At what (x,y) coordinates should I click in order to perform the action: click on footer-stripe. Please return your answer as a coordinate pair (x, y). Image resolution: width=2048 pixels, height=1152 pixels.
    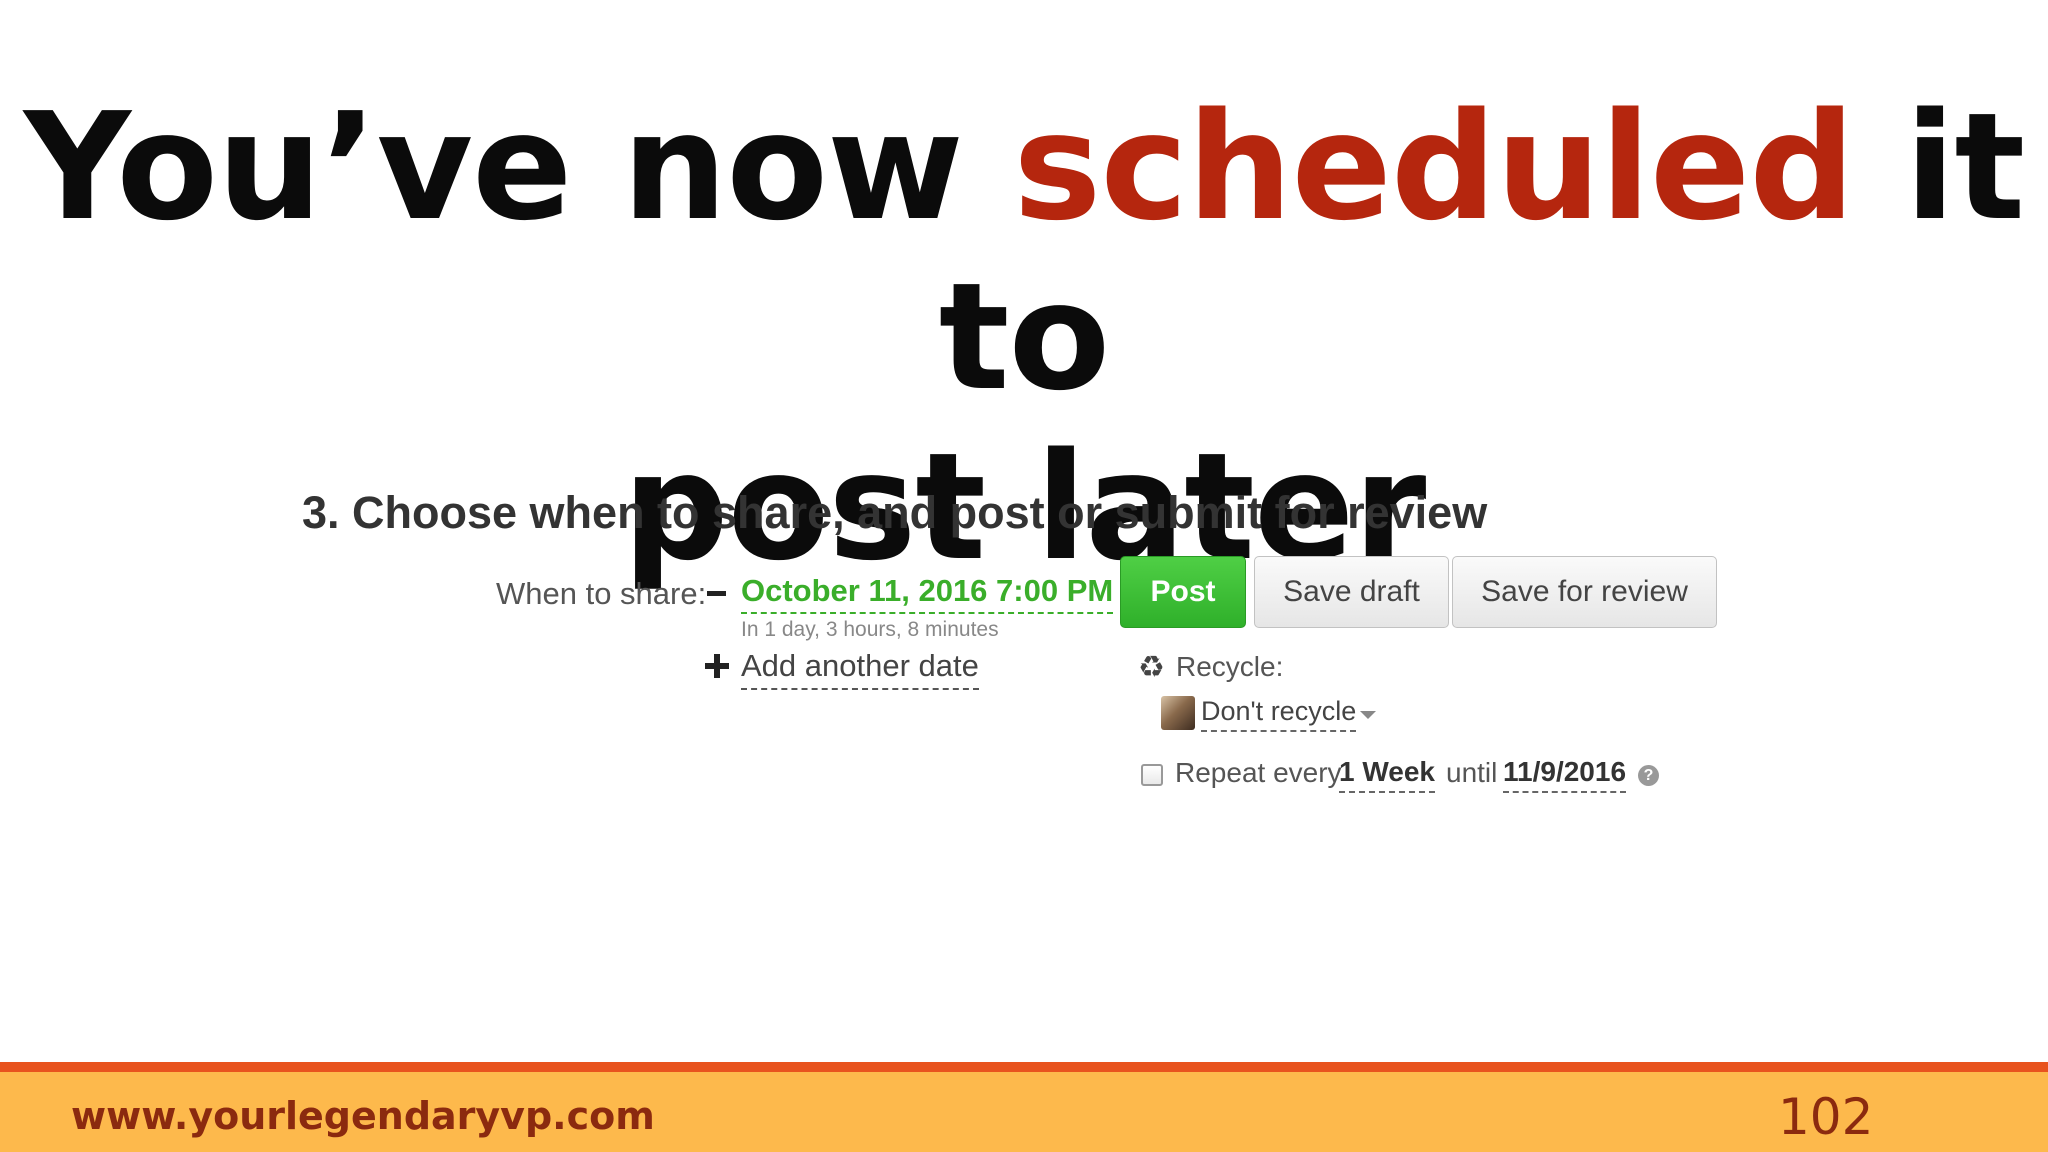
    Looking at the image, I should click on (1024, 1067).